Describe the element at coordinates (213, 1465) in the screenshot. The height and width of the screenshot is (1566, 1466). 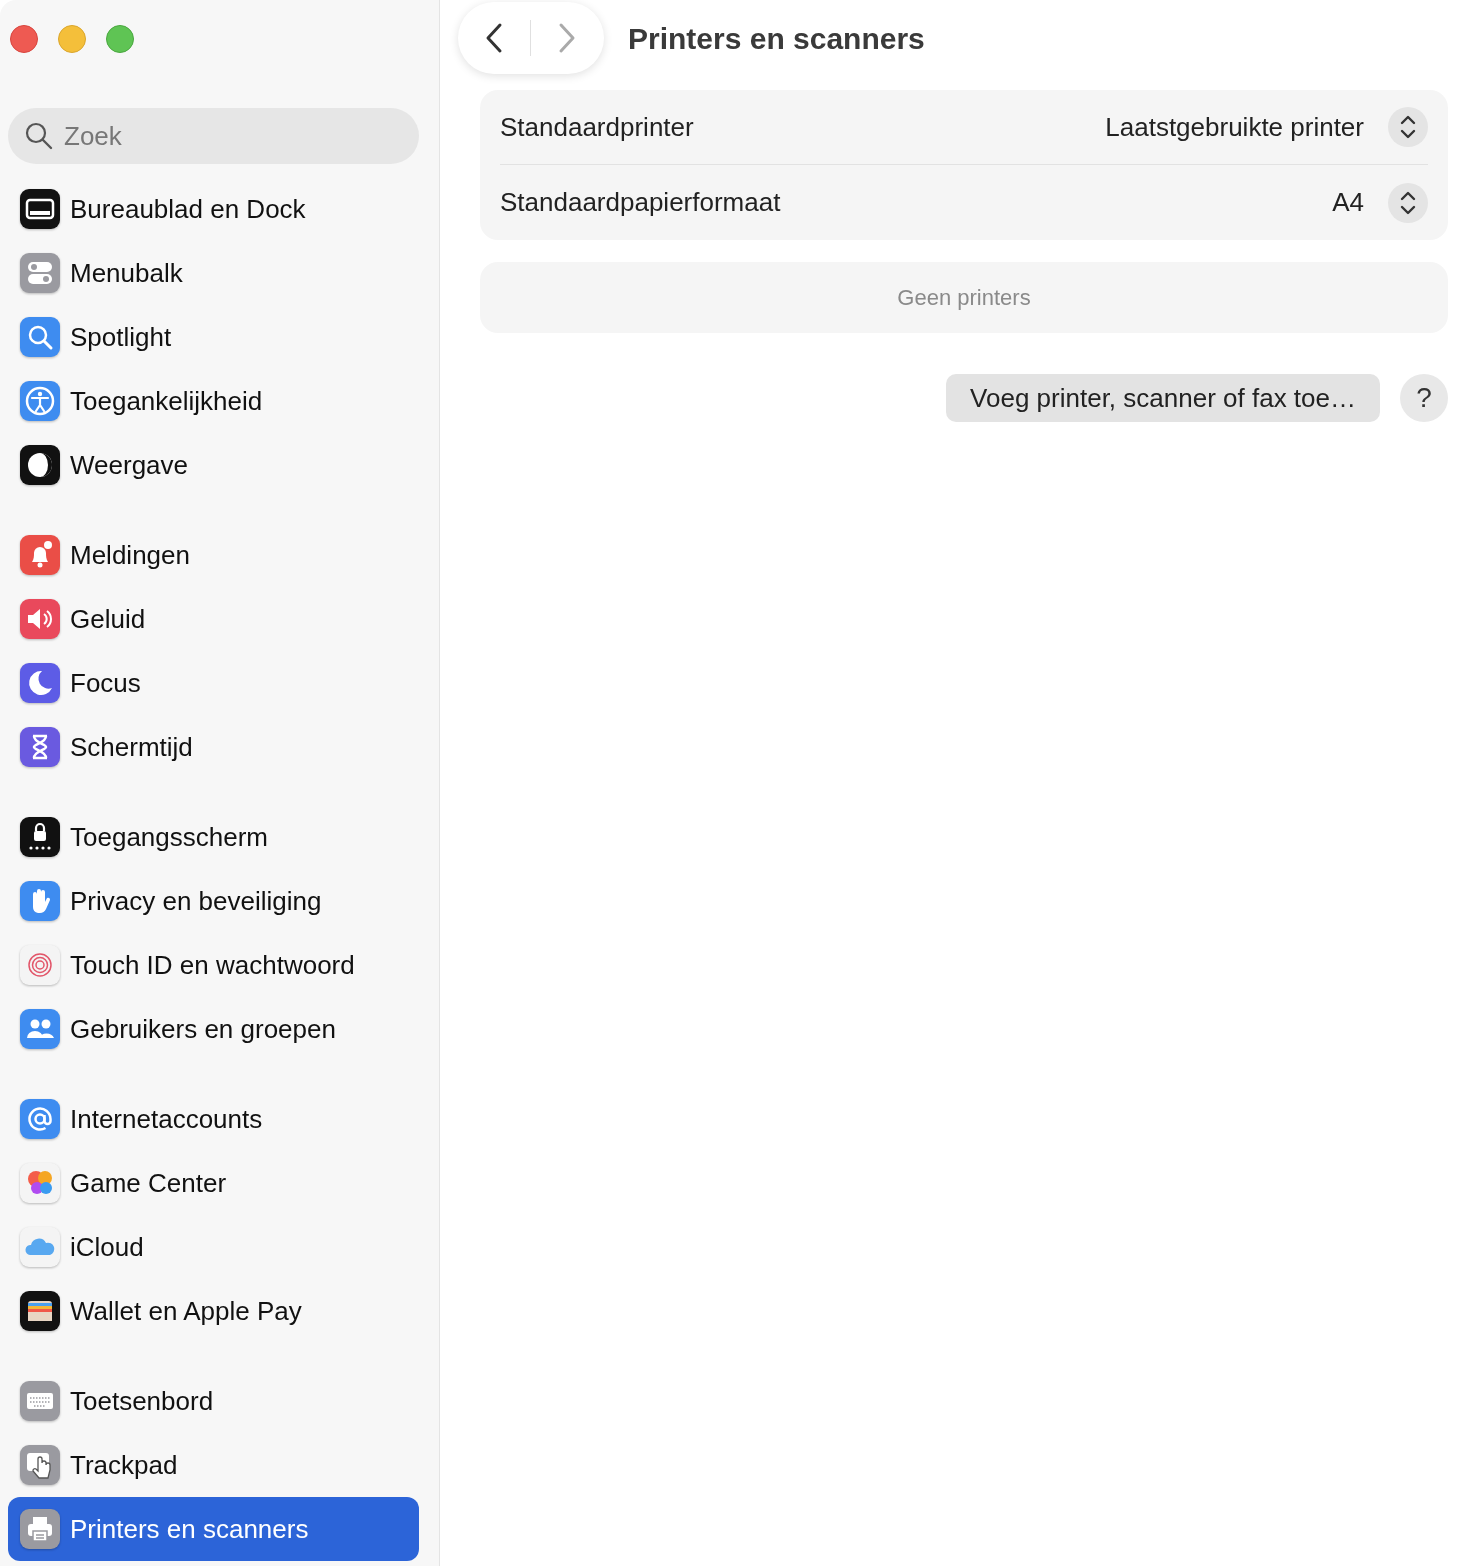
I see `sidebar-item: Trackpad` at that location.